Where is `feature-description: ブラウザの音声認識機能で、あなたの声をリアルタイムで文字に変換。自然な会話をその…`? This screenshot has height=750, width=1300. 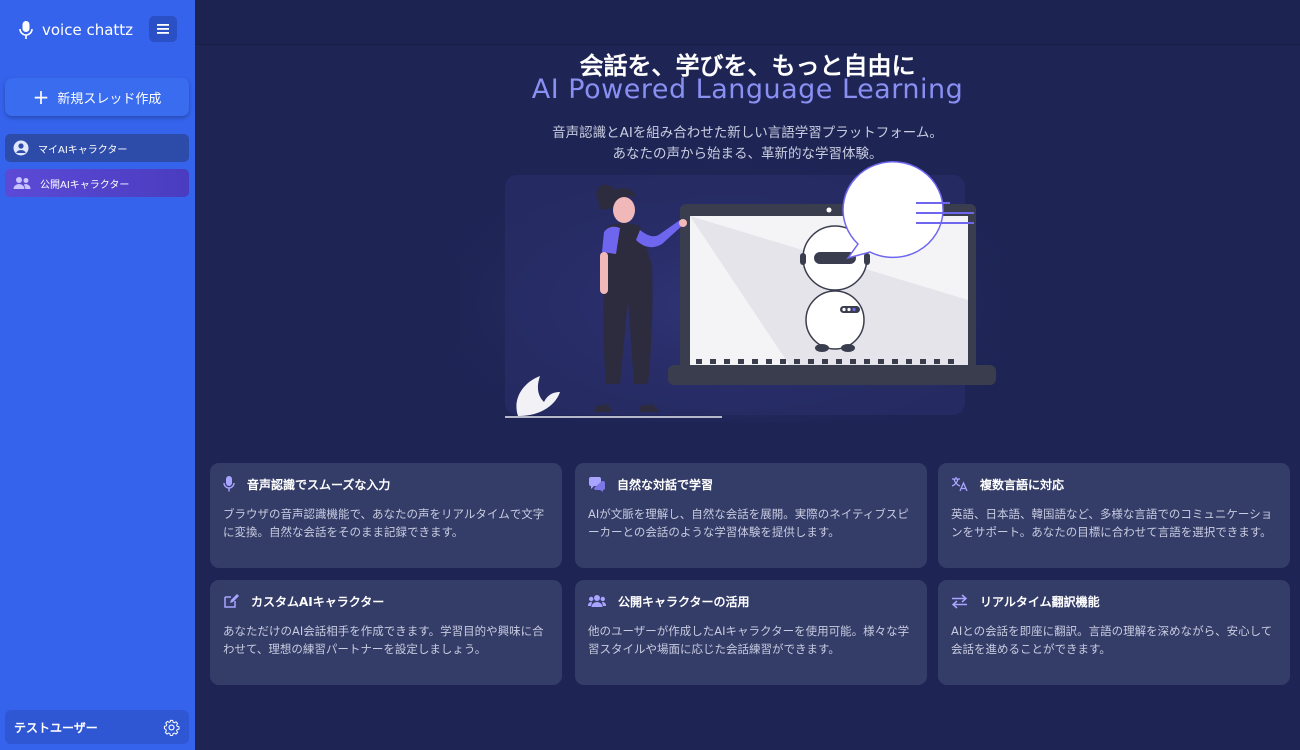 feature-description: ブラウザの音声認識機能で、あなたの声をリアルタイムで文字に変換。自然な会話をその… is located at coordinates (384, 523).